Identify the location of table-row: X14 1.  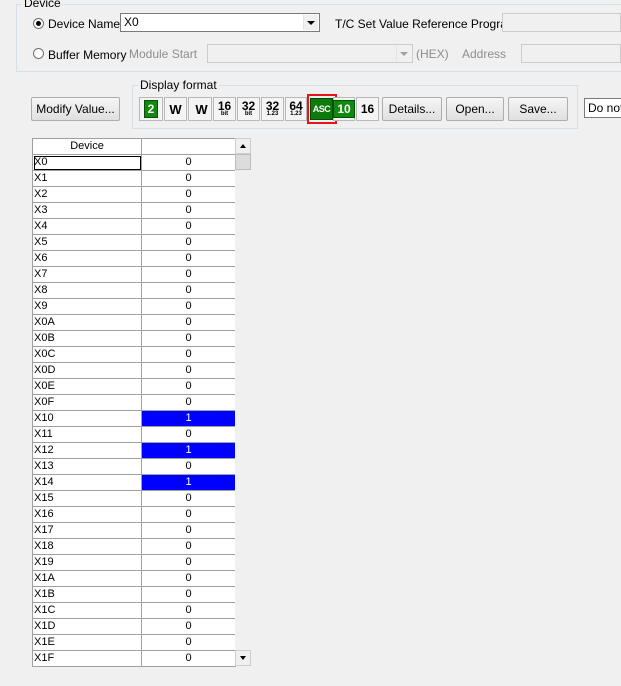
(134, 482).